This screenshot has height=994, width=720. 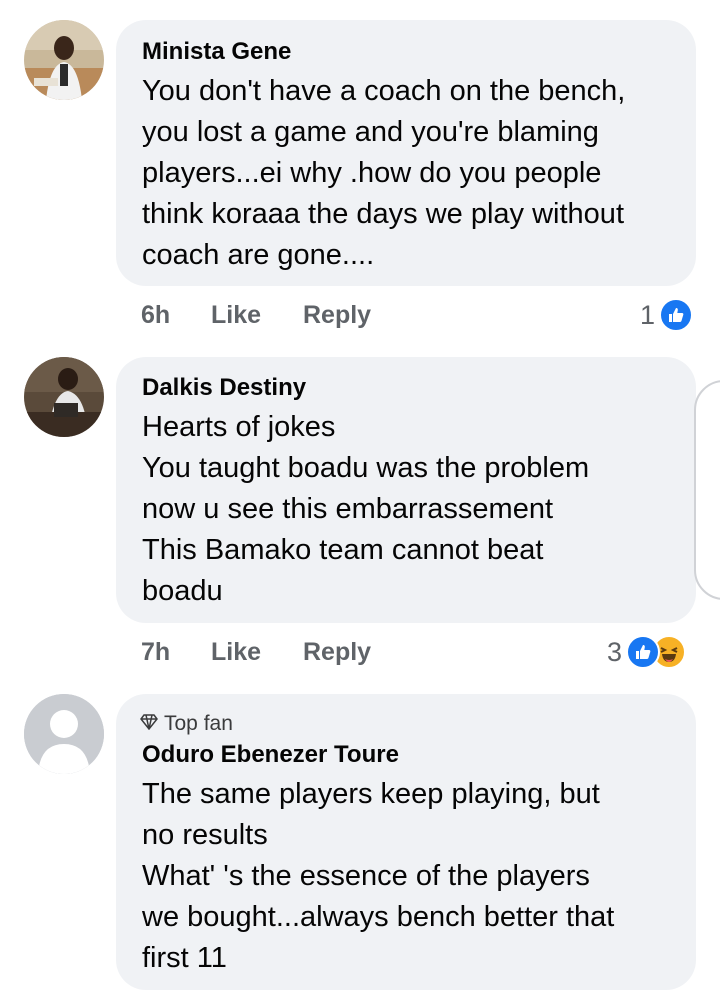 What do you see at coordinates (370, 132) in the screenshot?
I see `comment-line: you lost a game and you're blaming` at bounding box center [370, 132].